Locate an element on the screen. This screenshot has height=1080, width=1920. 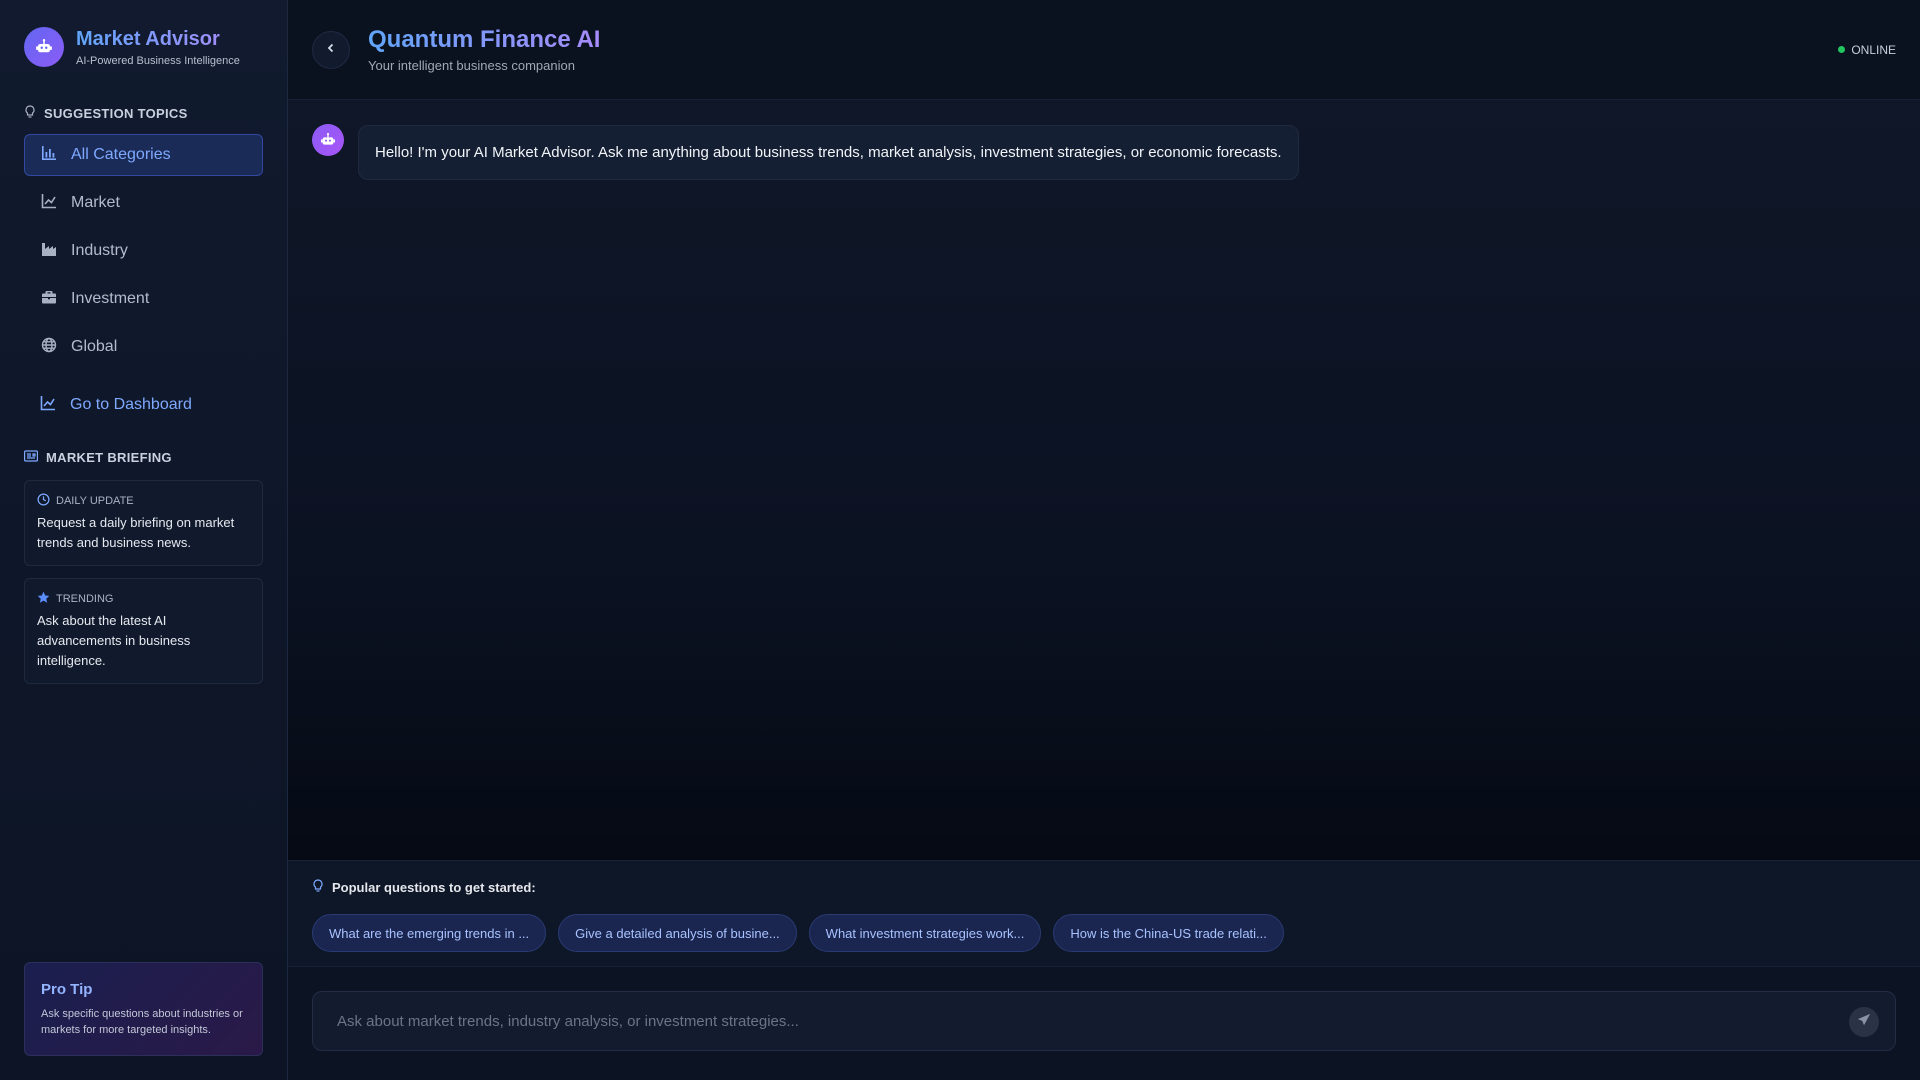
back-button is located at coordinates (331, 49).